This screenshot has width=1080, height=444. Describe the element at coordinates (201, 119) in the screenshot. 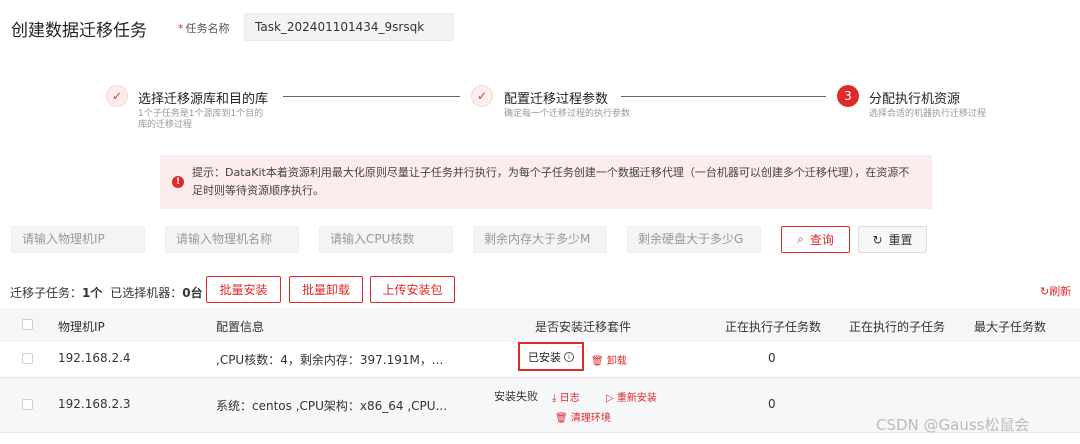

I see `step-1-desc: 1个子任务是1个源库到1个目的库的迁移过程` at that location.